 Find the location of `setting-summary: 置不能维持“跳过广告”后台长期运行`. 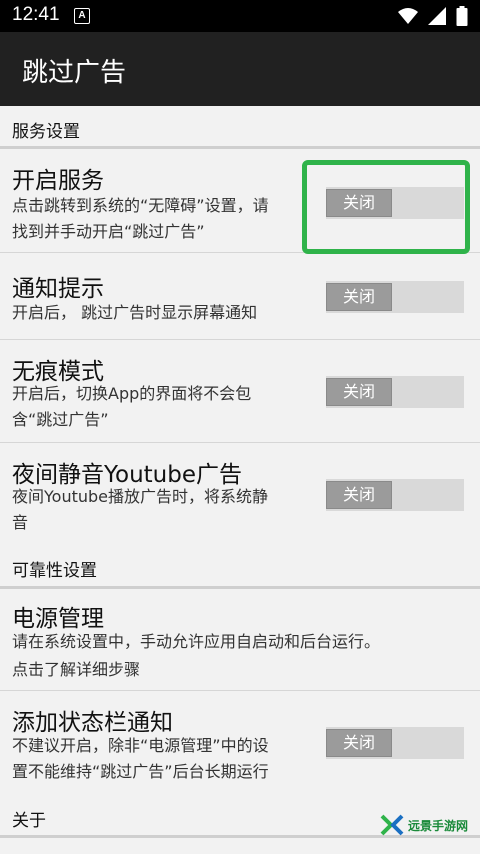

setting-summary: 置不能维持“跳过广告”后台长期运行 is located at coordinates (140, 771).